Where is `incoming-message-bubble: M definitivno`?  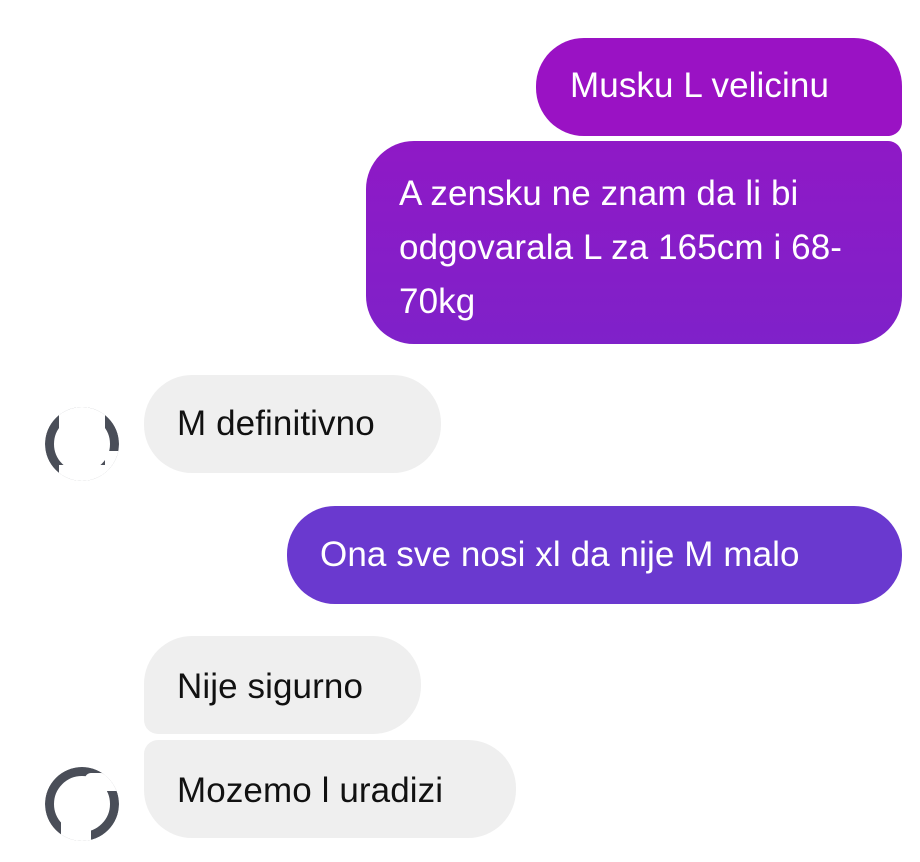
incoming-message-bubble: M definitivno is located at coordinates (292, 424).